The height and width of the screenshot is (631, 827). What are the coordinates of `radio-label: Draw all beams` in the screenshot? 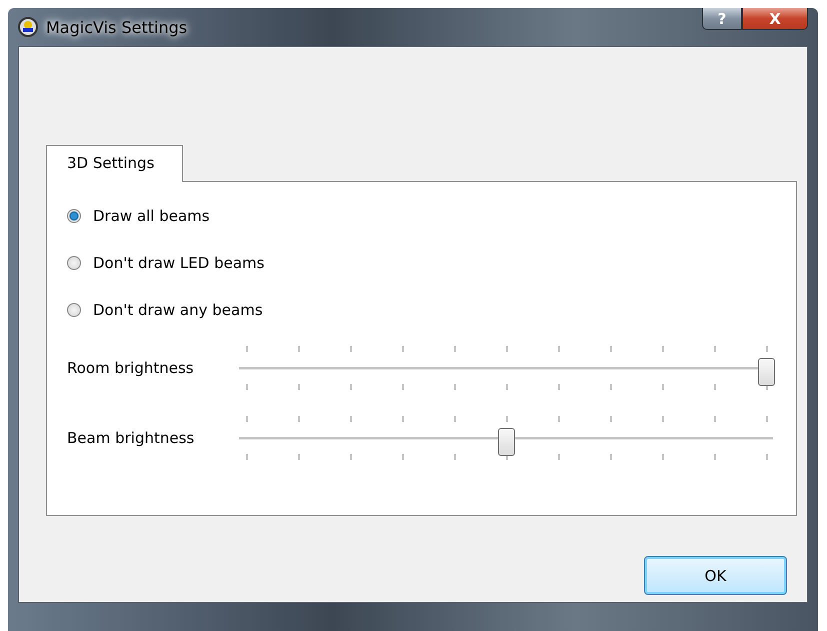 It's located at (151, 216).